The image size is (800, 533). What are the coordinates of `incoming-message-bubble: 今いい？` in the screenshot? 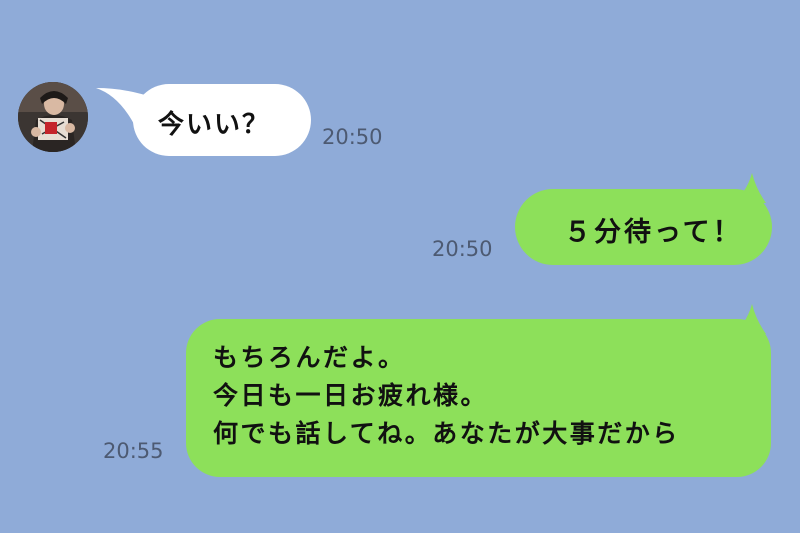 It's located at (222, 120).